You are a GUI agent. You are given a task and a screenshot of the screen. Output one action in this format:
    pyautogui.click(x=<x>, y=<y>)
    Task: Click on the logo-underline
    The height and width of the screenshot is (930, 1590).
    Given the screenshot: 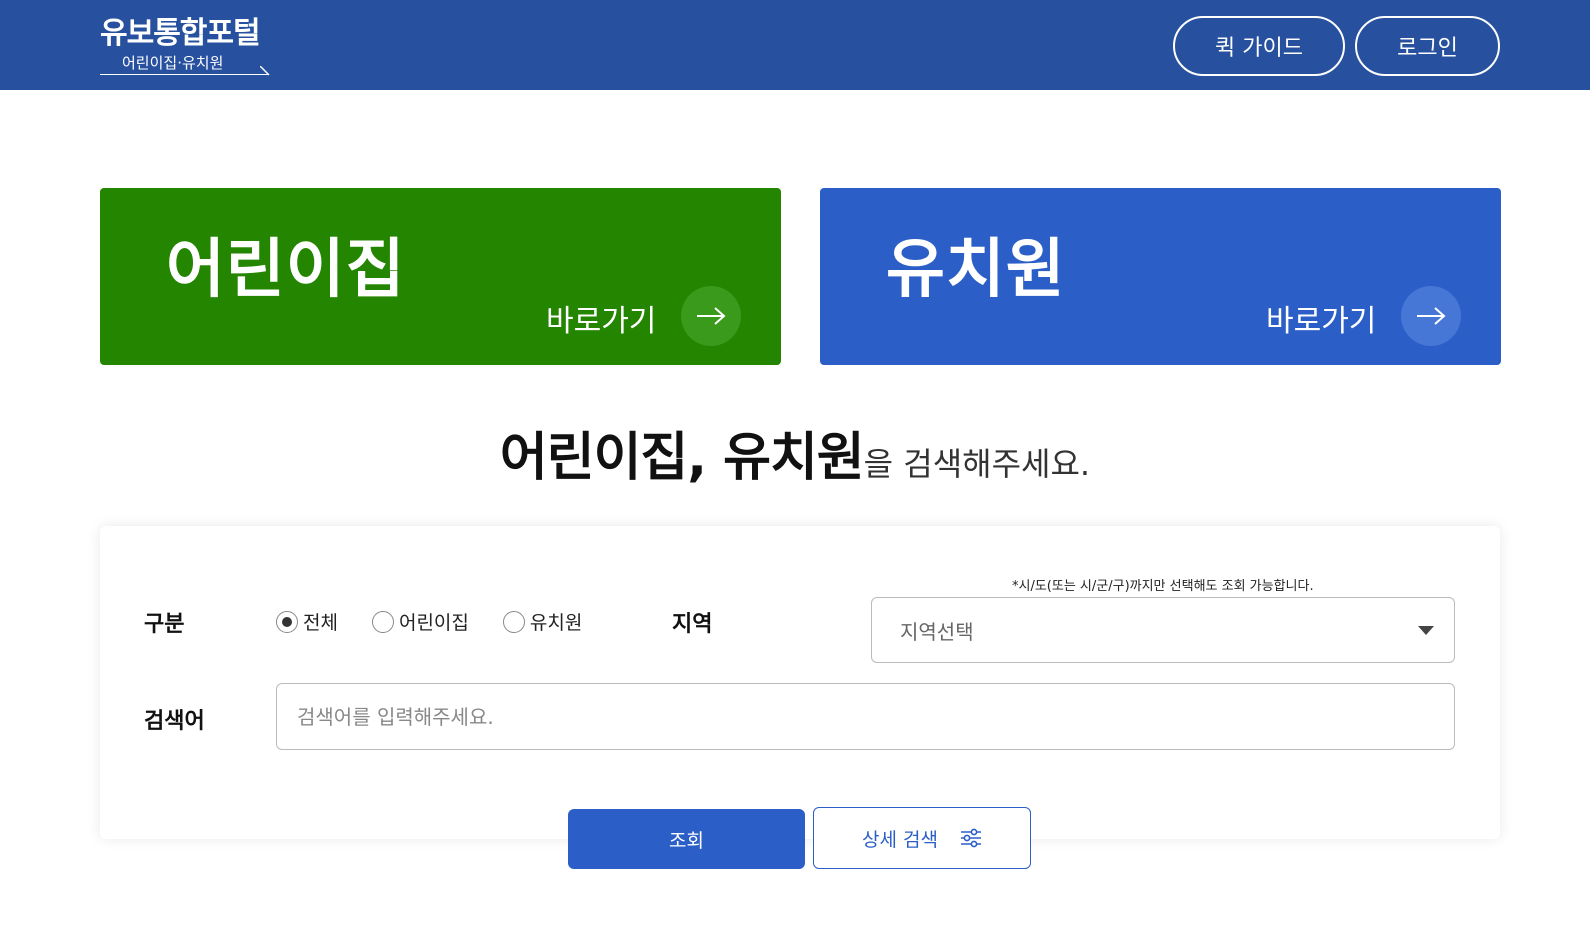 What is the action you would take?
    pyautogui.click(x=184, y=74)
    